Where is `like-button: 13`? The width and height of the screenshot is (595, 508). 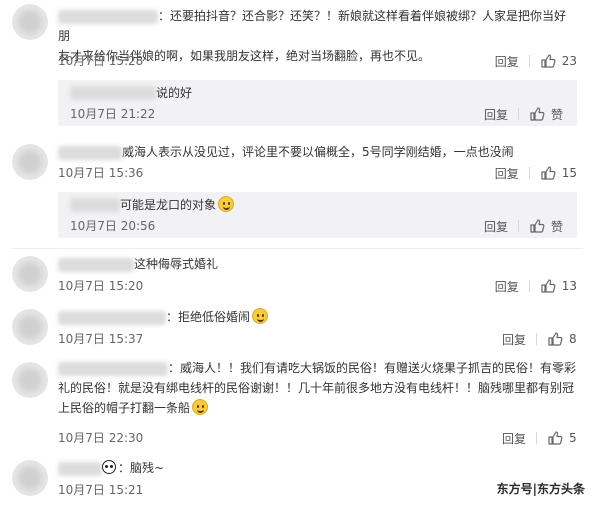
like-button: 13 is located at coordinates (558, 286).